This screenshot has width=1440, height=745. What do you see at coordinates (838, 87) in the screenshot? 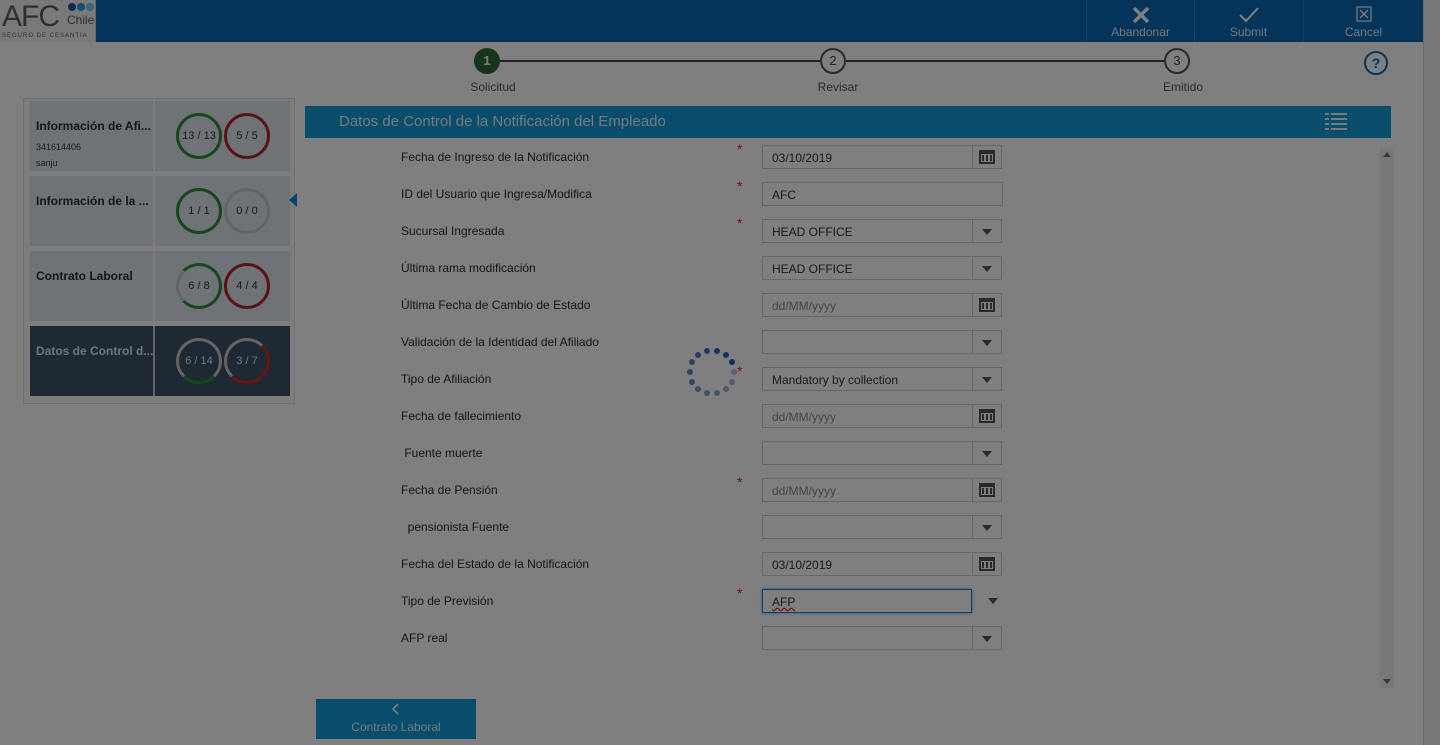
I see `step-revisar-label: Revisar` at bounding box center [838, 87].